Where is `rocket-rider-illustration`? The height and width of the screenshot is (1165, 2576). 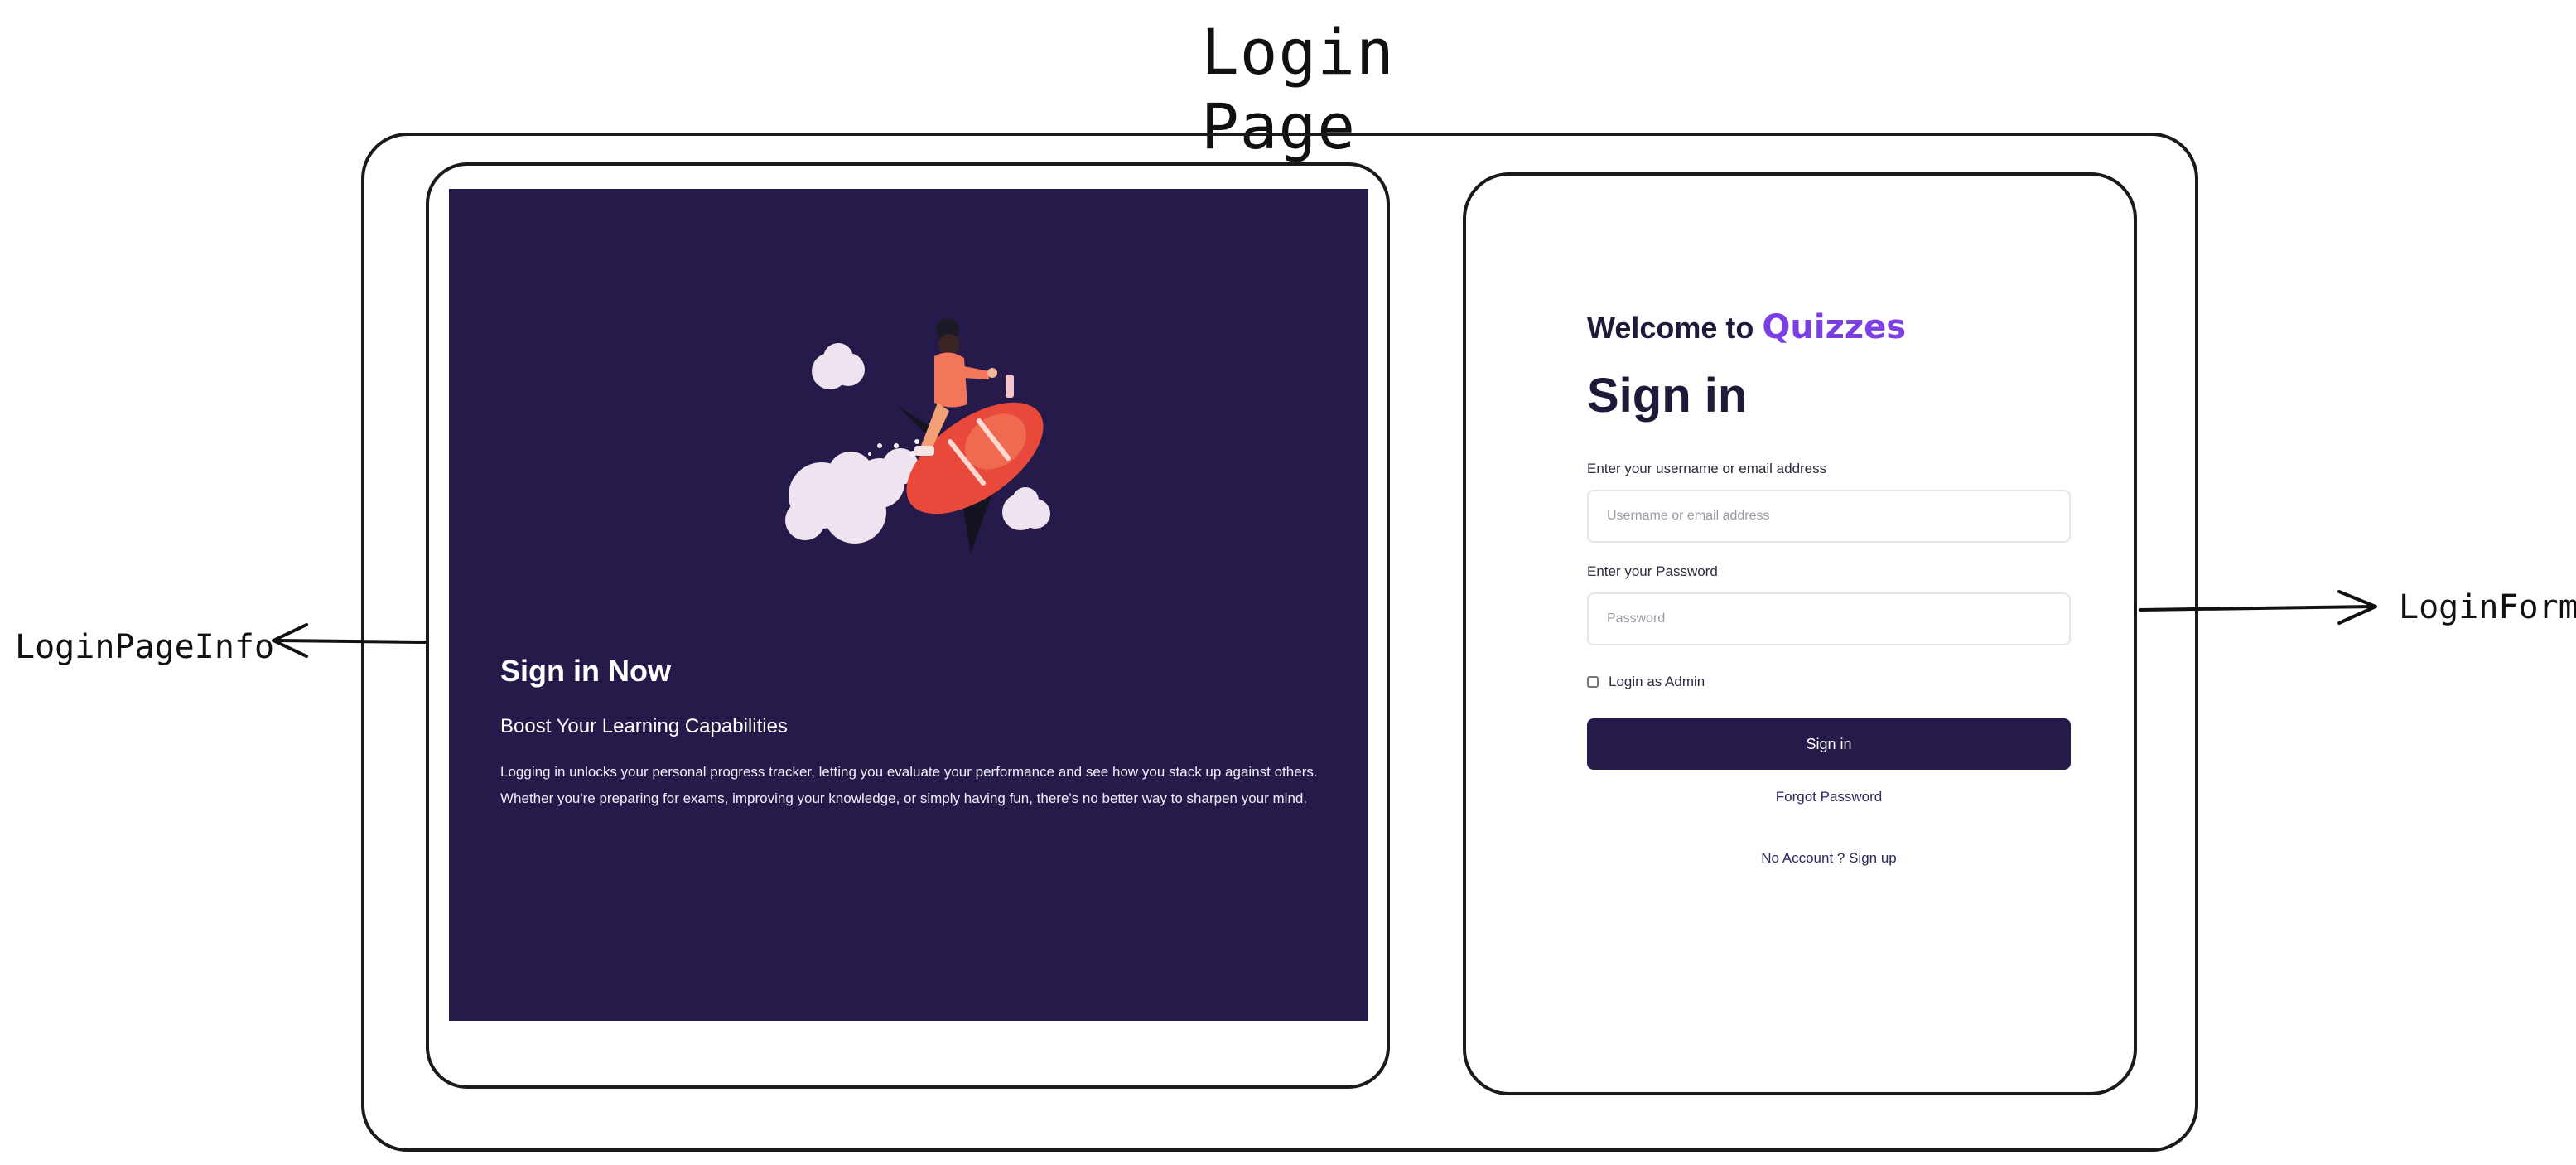 rocket-rider-illustration is located at coordinates (917, 436).